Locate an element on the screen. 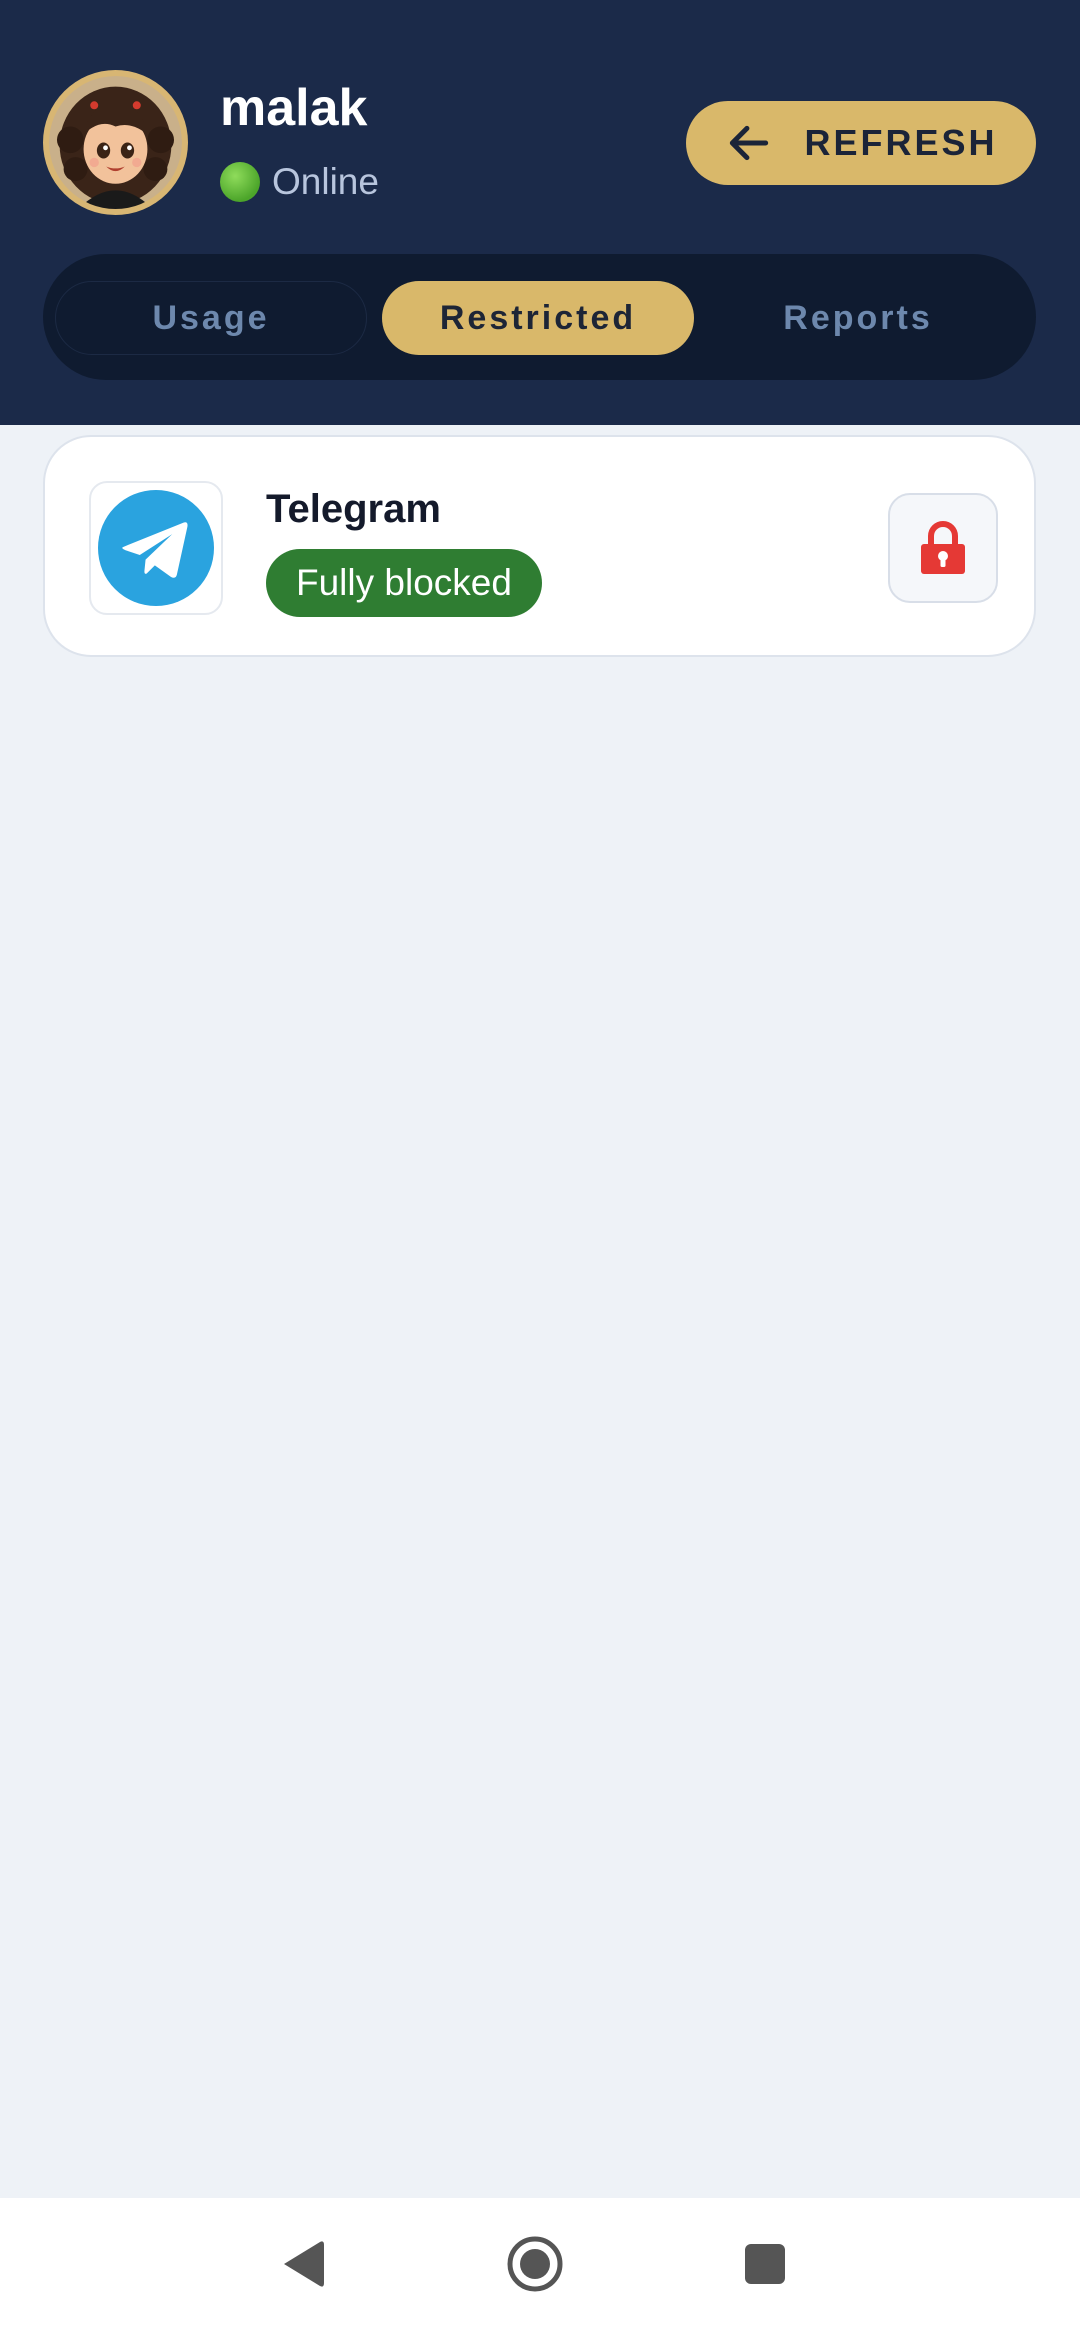  tab-restricted: Restricted is located at coordinates (538, 318).